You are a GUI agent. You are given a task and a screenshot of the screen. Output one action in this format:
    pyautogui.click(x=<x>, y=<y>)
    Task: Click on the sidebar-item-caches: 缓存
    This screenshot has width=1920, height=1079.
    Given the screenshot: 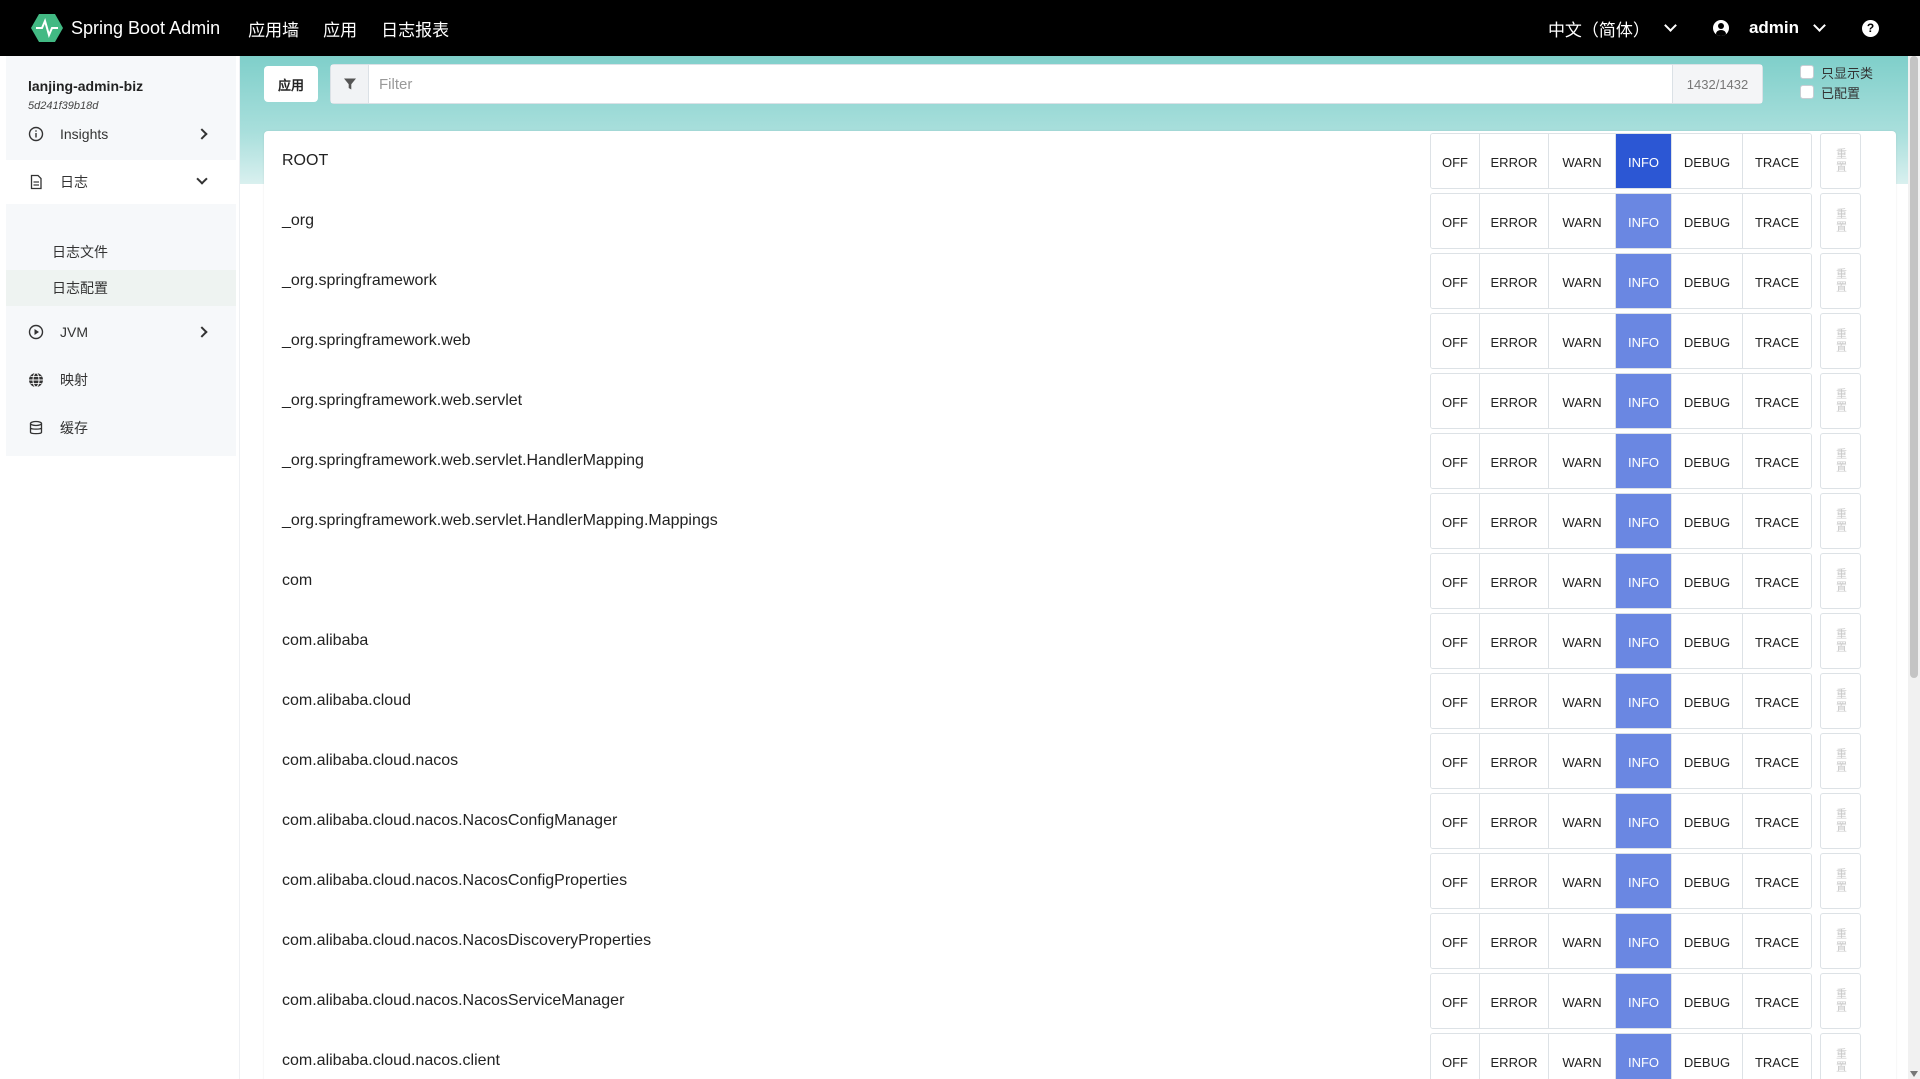 What is the action you would take?
    pyautogui.click(x=121, y=428)
    